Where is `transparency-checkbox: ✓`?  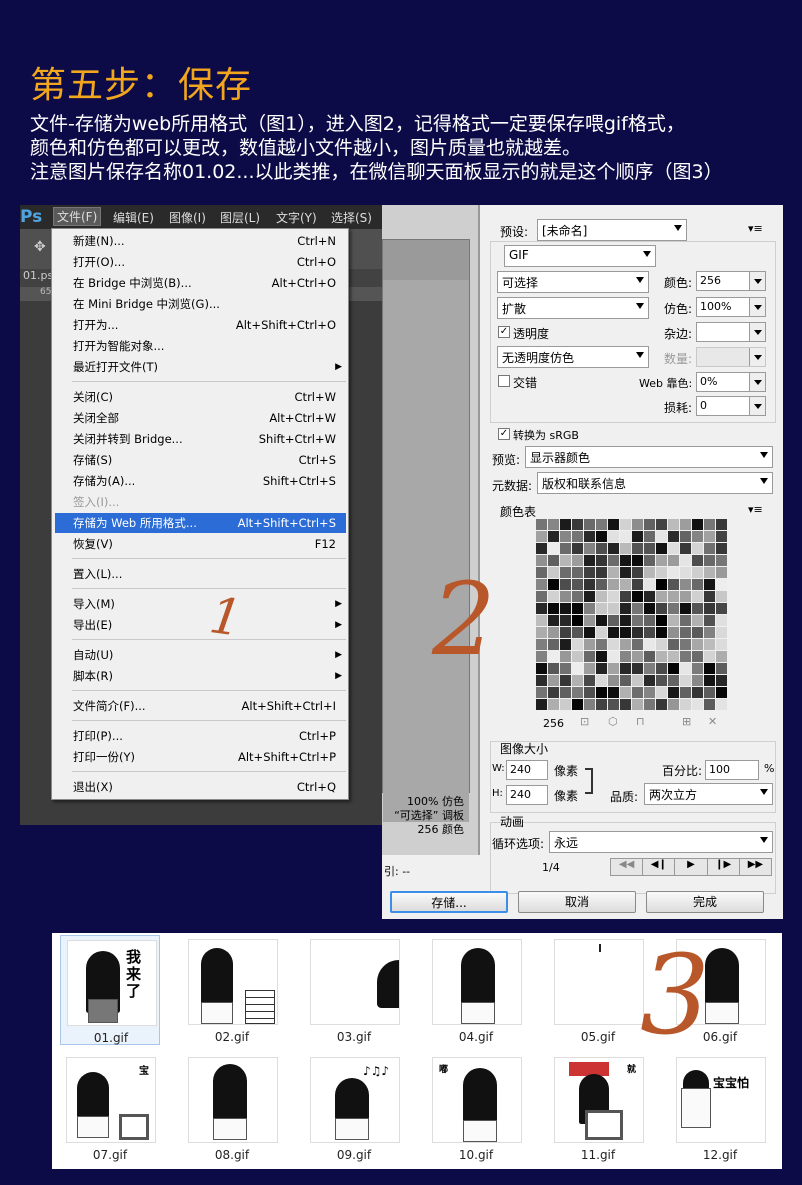
transparency-checkbox: ✓ is located at coordinates (504, 332).